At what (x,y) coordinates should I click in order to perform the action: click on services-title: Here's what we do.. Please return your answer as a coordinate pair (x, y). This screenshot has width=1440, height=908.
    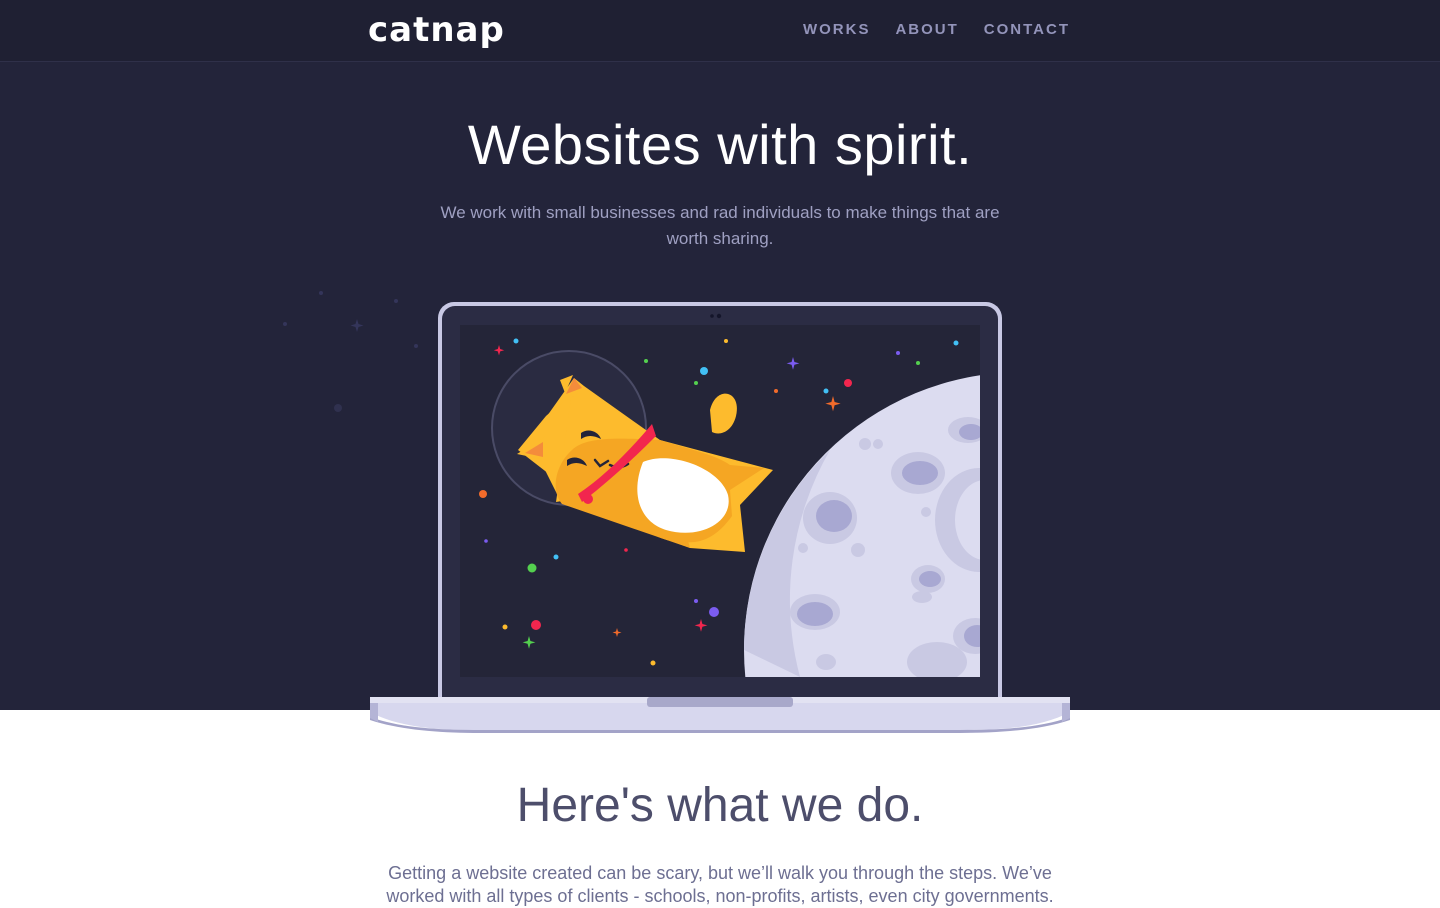
    Looking at the image, I should click on (720, 805).